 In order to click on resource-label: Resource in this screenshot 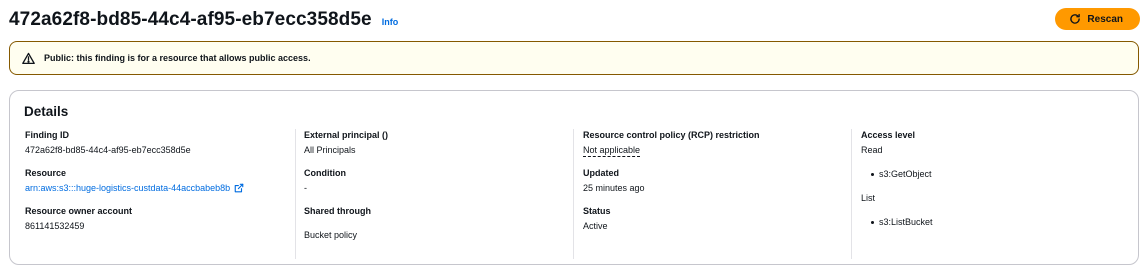, I will do `click(46, 173)`.